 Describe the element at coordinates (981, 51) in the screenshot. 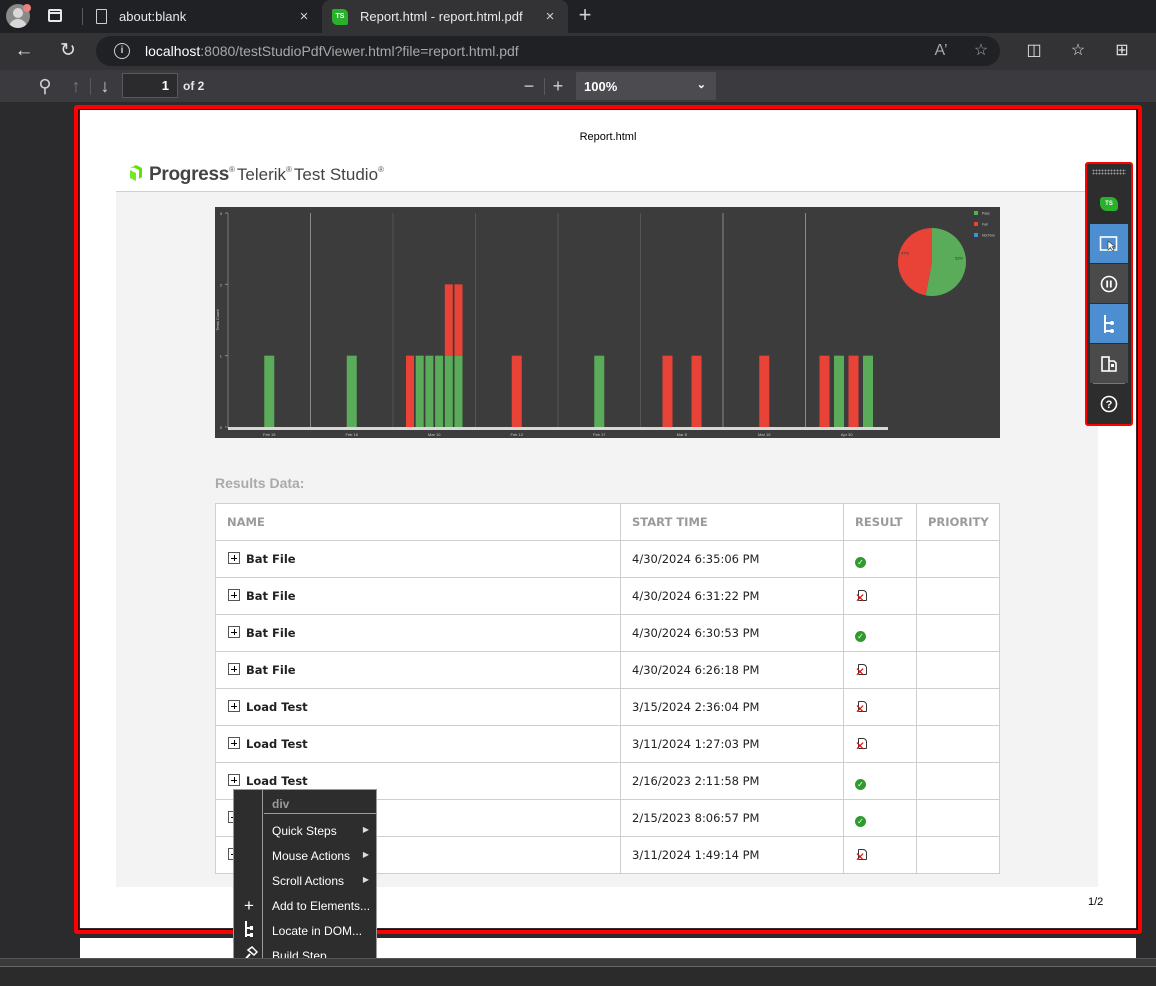

I see `favorite-star-icon: ☆` at that location.